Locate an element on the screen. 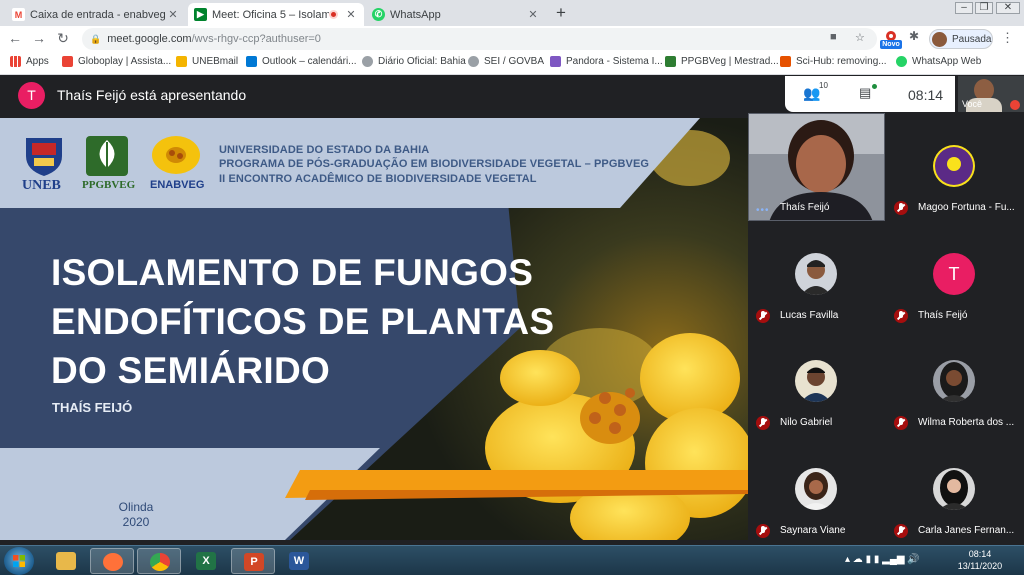  bookmark-star-icon: ☆ is located at coordinates (860, 37).